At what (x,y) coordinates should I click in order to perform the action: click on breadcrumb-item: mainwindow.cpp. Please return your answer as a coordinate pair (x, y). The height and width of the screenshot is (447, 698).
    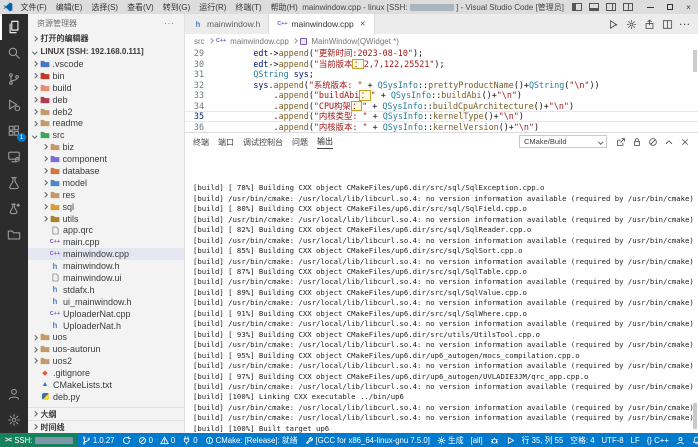
    Looking at the image, I should click on (259, 41).